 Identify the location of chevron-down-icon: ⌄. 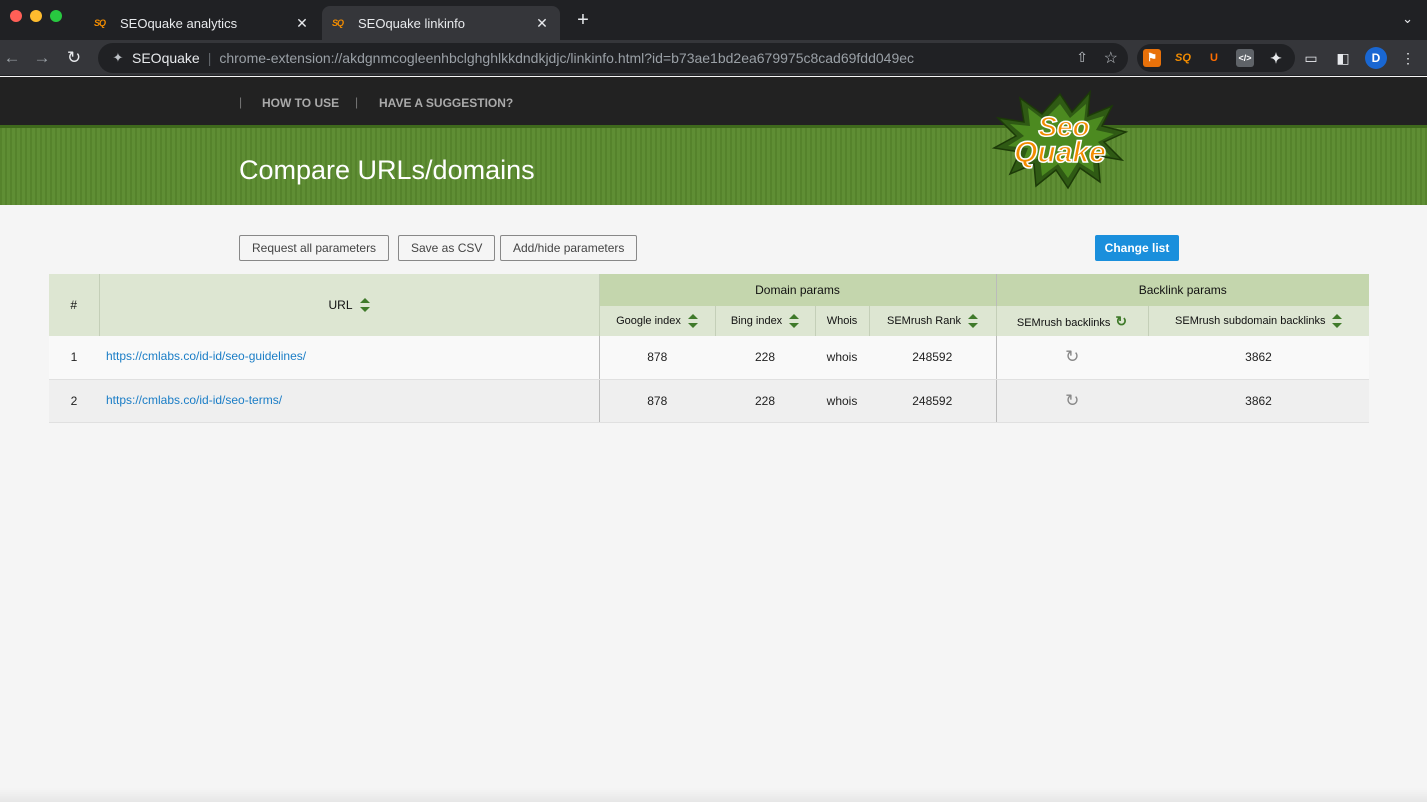
(1407, 19).